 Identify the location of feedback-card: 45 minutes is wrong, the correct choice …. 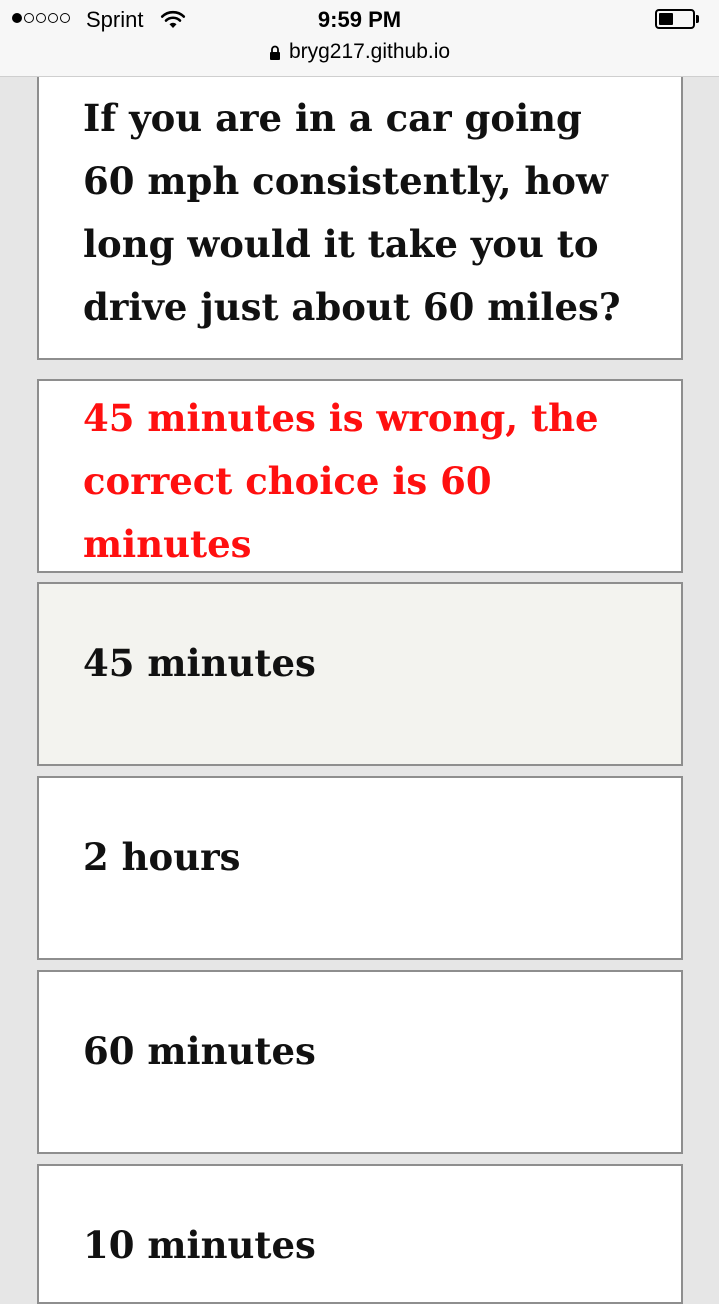
(360, 476).